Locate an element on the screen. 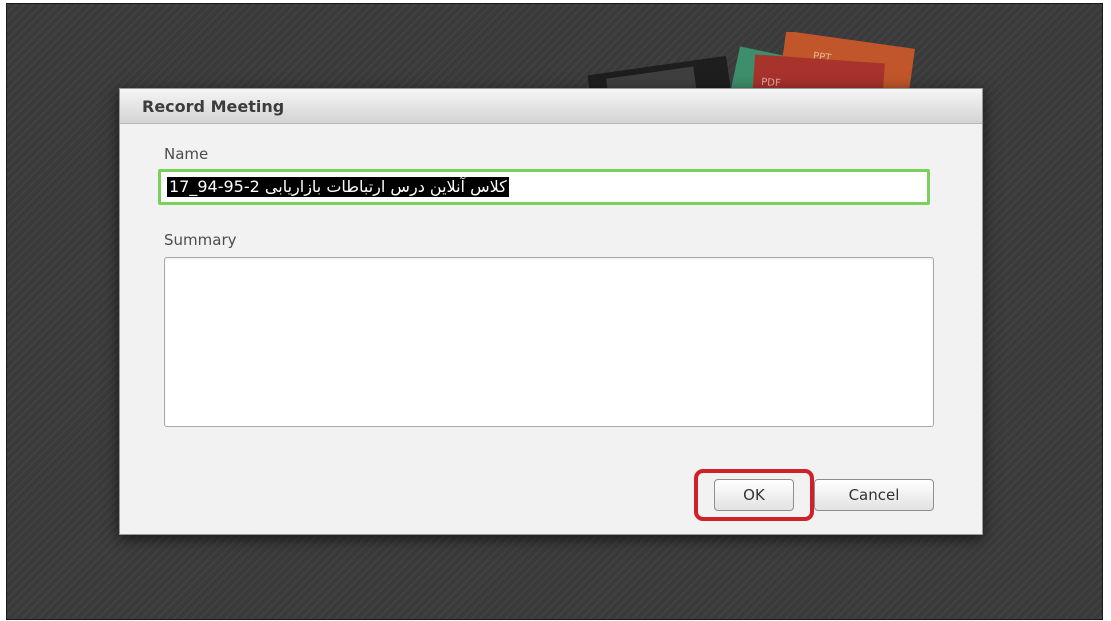 This screenshot has height=621, width=1111. summary-label: Summary is located at coordinates (200, 240).